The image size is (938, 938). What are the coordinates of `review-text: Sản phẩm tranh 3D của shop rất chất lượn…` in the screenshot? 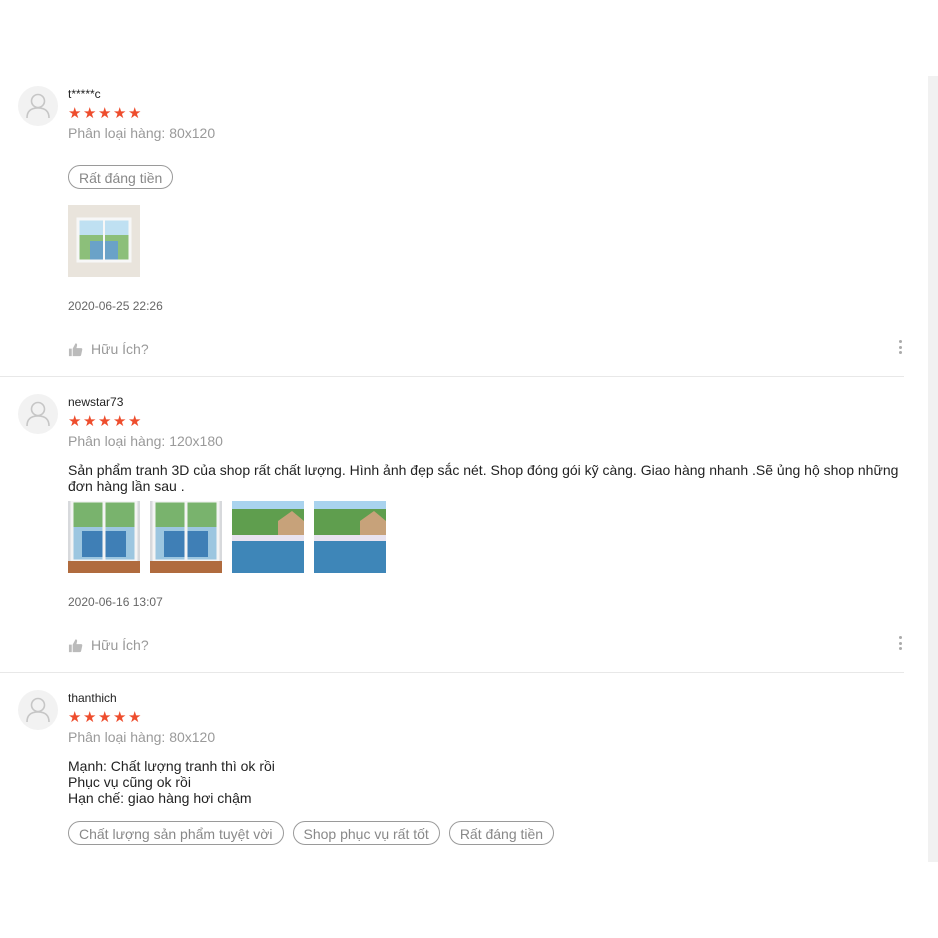 It's located at (483, 478).